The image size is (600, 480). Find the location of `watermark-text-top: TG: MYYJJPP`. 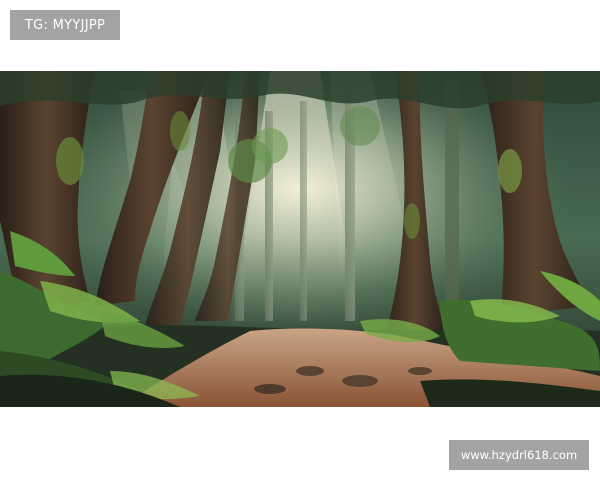

watermark-text-top: TG: MYYJJPP is located at coordinates (65, 25).